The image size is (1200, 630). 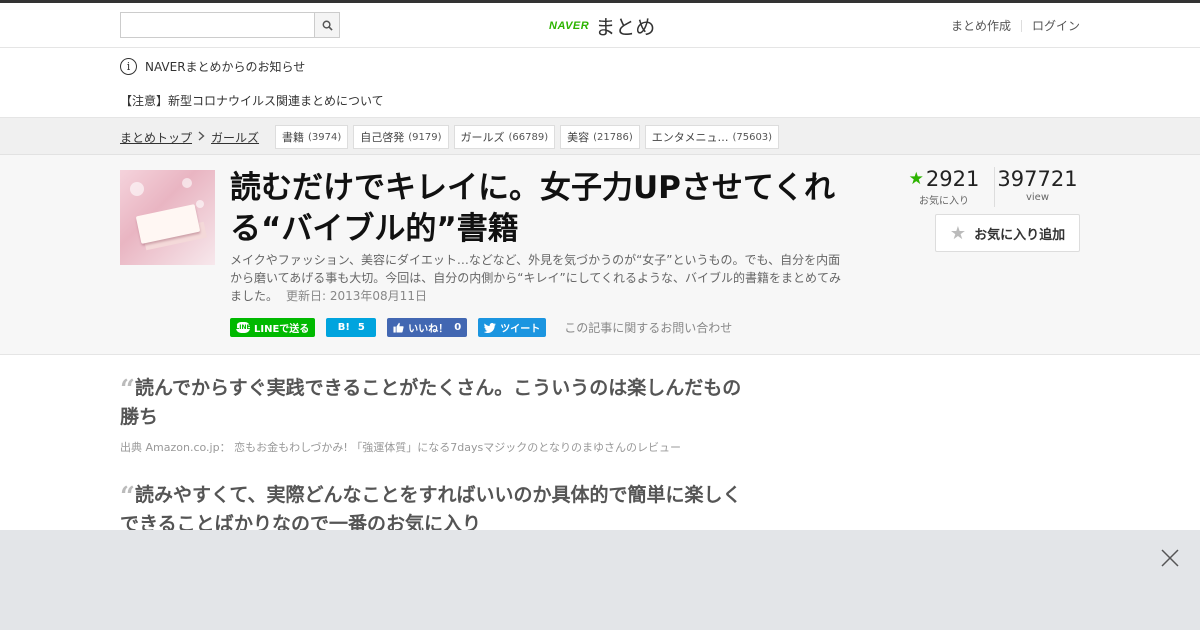 I want to click on twitter-tweet-button: ツイート, so click(x=512, y=327).